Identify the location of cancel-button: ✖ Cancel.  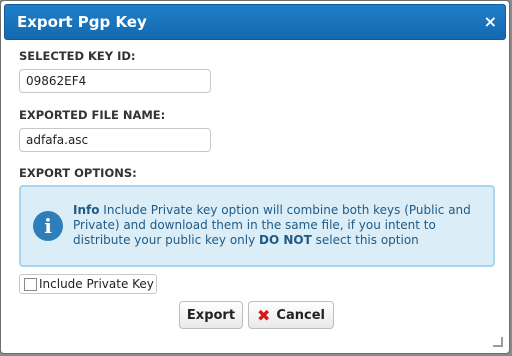
(291, 315).